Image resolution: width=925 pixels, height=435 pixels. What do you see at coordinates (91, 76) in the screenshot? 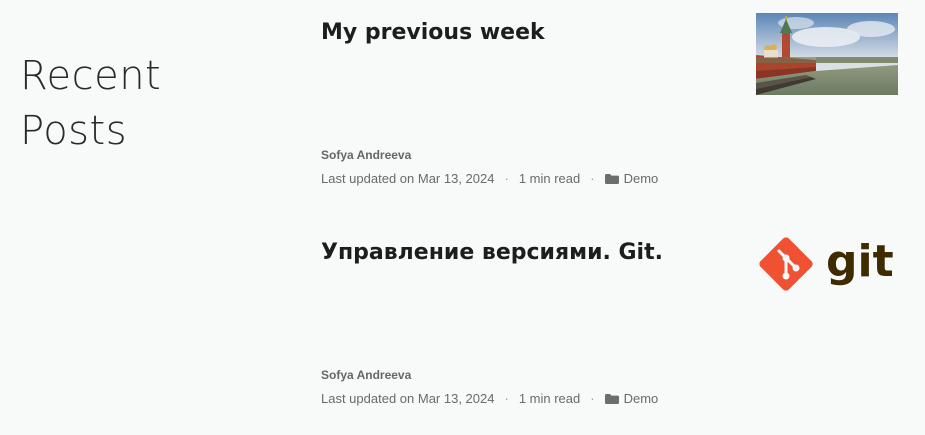
I see `section-title-line1: Recent` at bounding box center [91, 76].